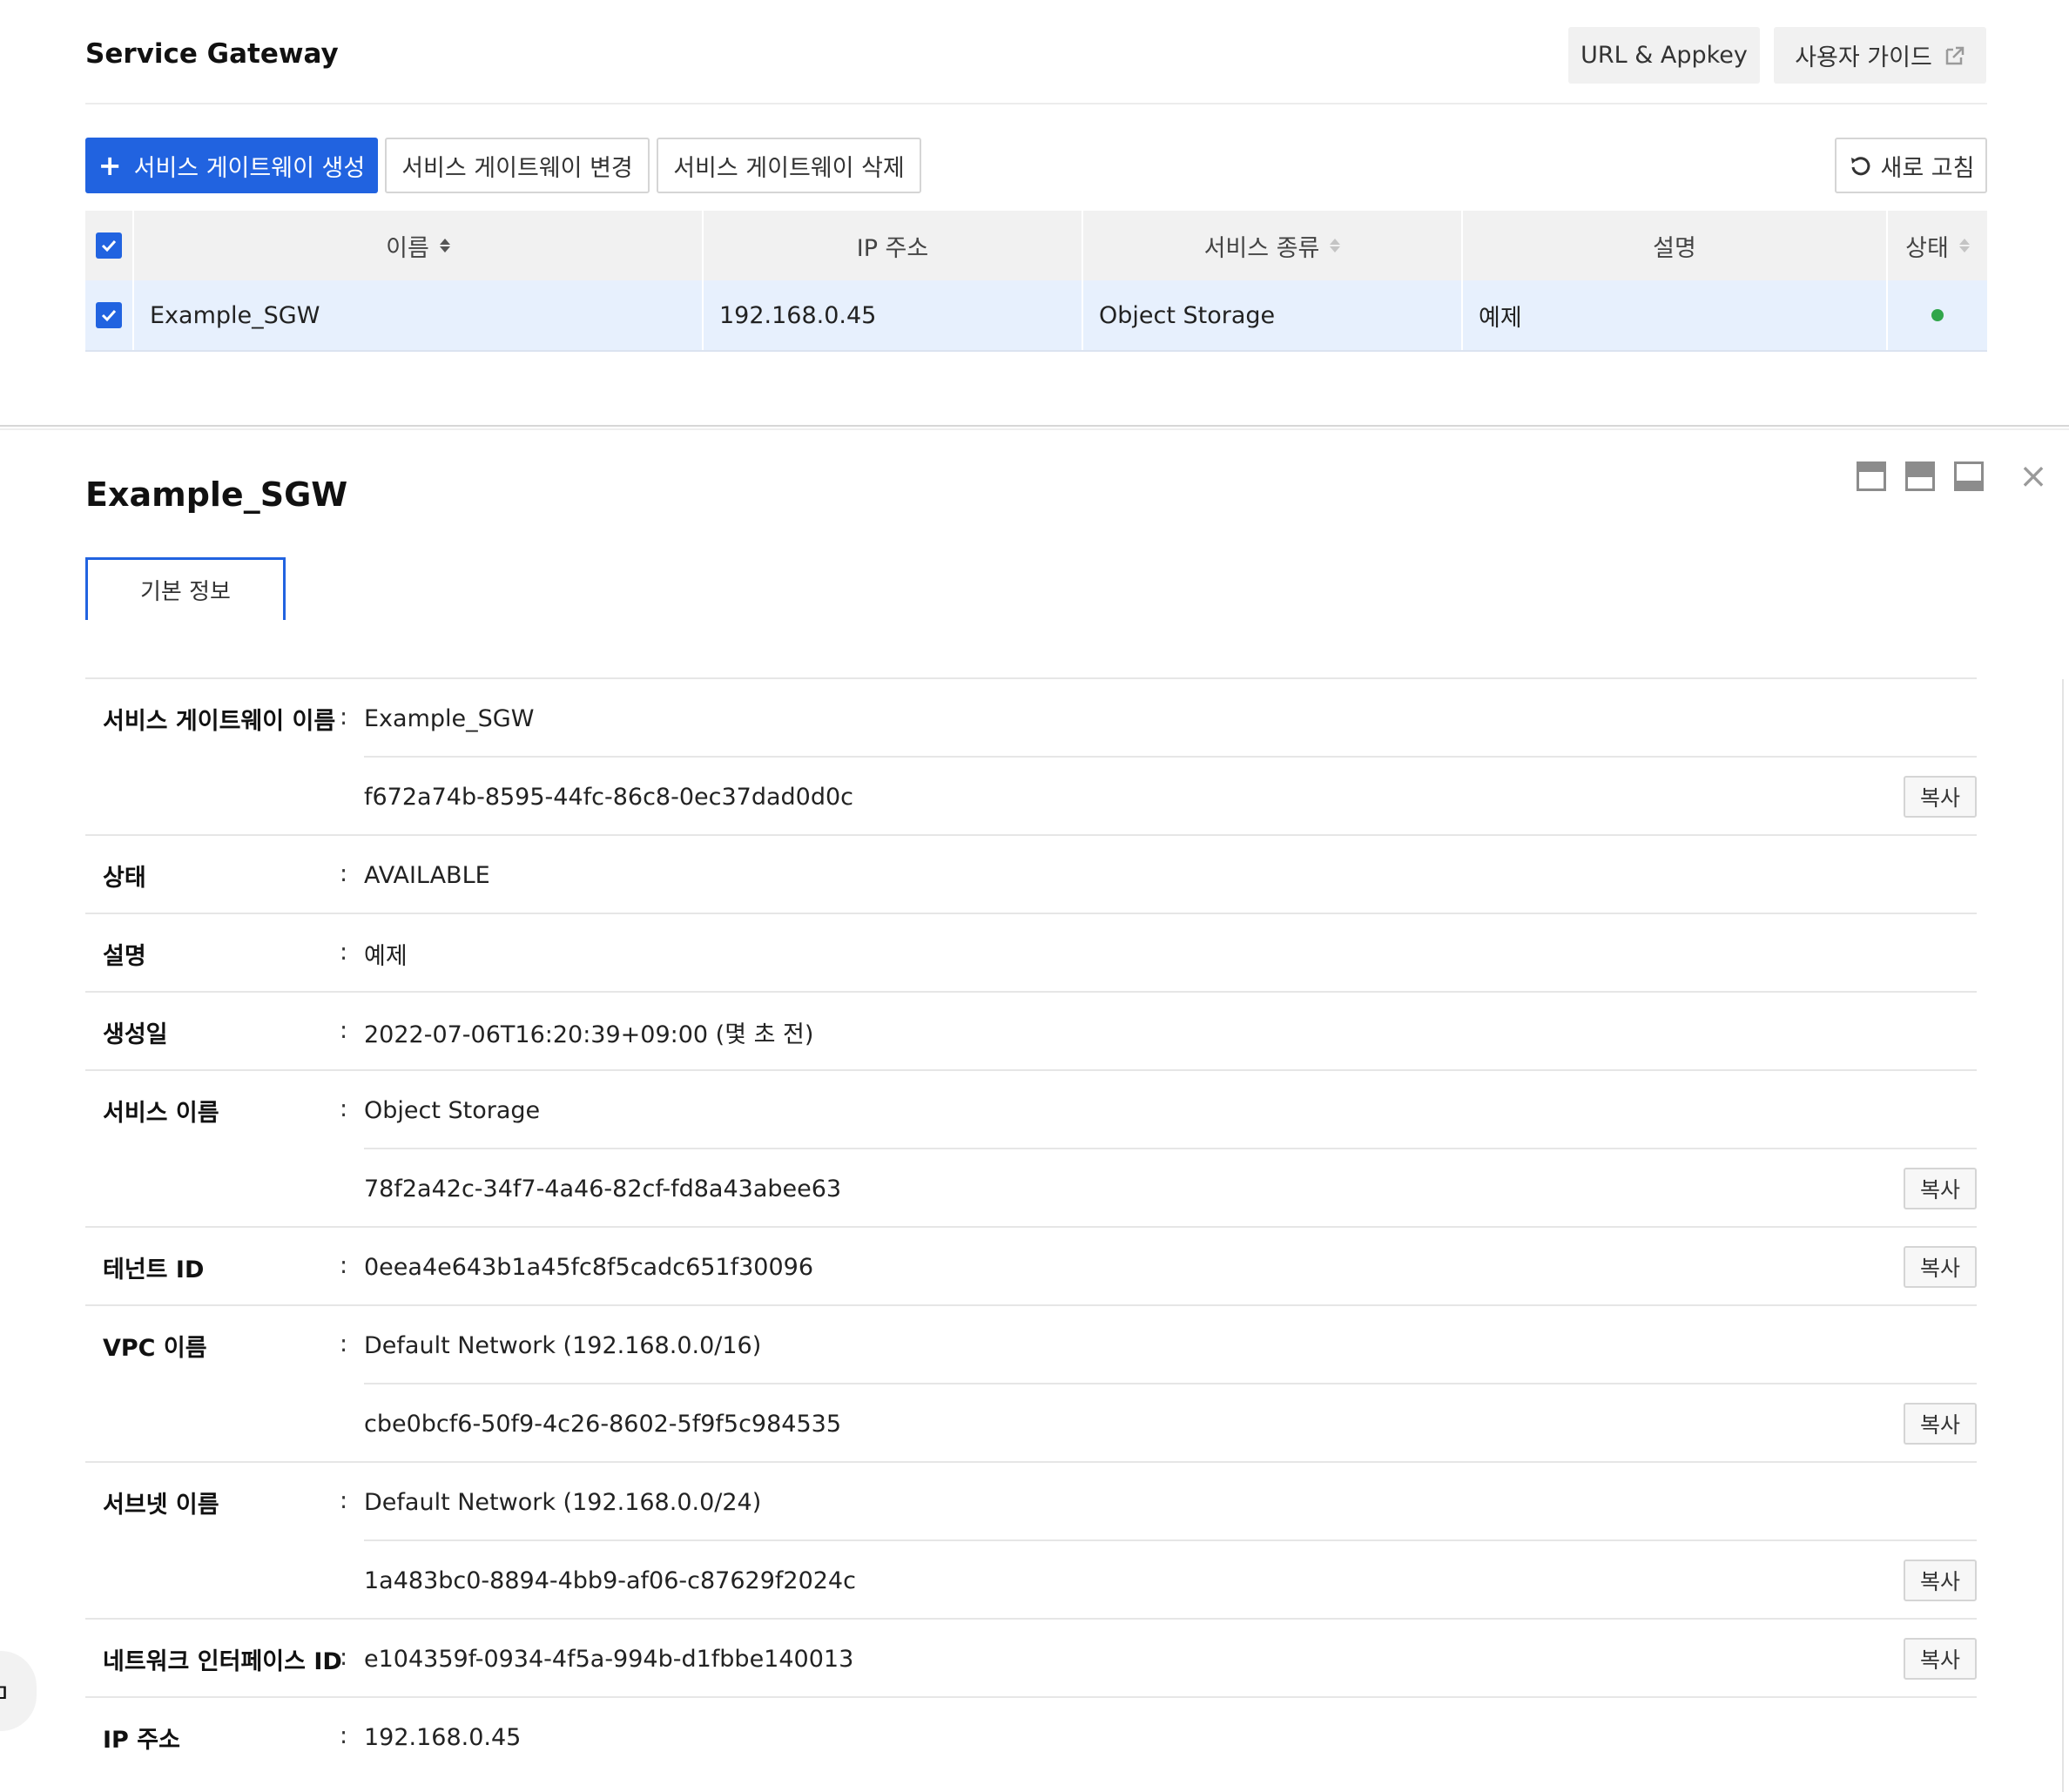  I want to click on info-value: f672a74b-8595-44fc-86c8-0ec37dad0d0c, so click(609, 797).